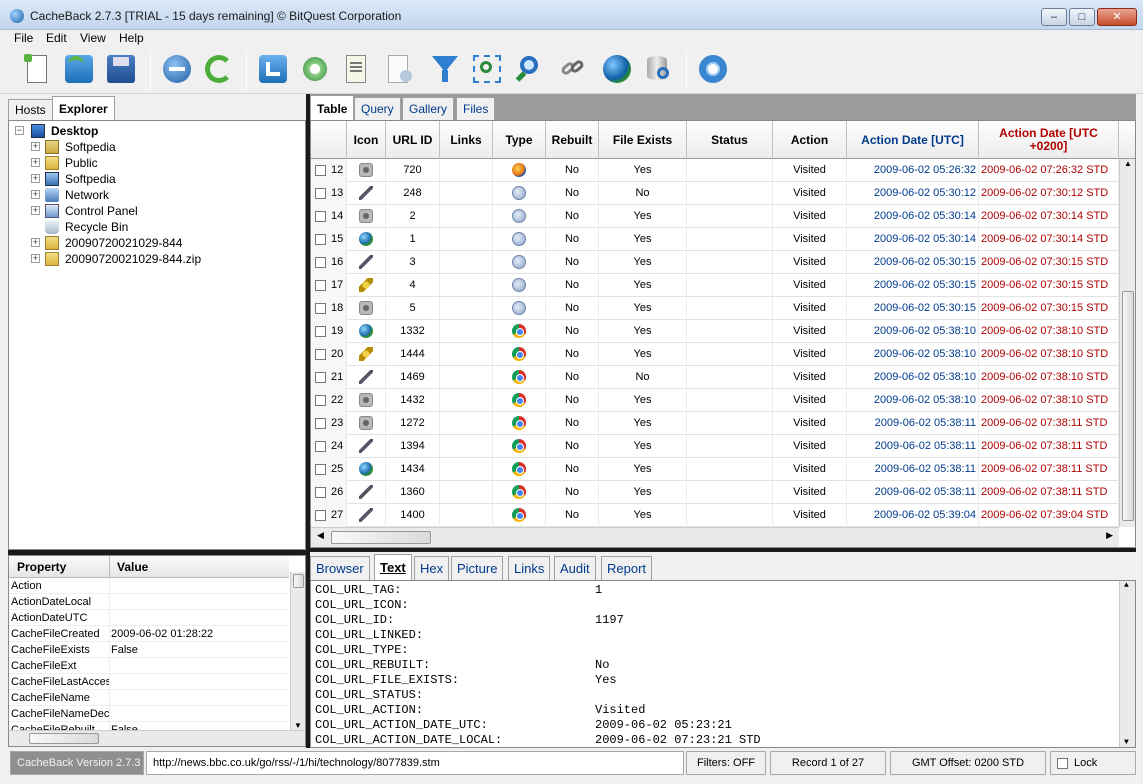  Describe the element at coordinates (149, 586) in the screenshot. I see `property-row: Action` at that location.